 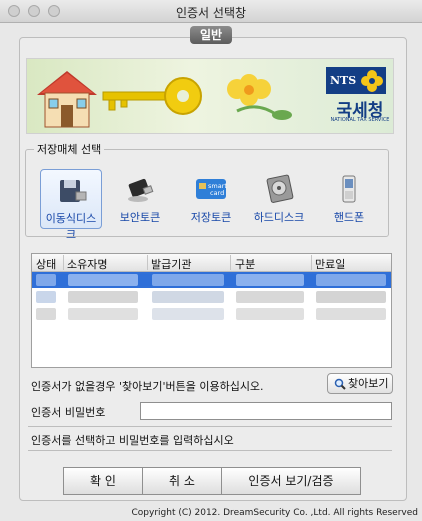 What do you see at coordinates (211, 217) in the screenshot?
I see `device-label: 저장토큰` at bounding box center [211, 217].